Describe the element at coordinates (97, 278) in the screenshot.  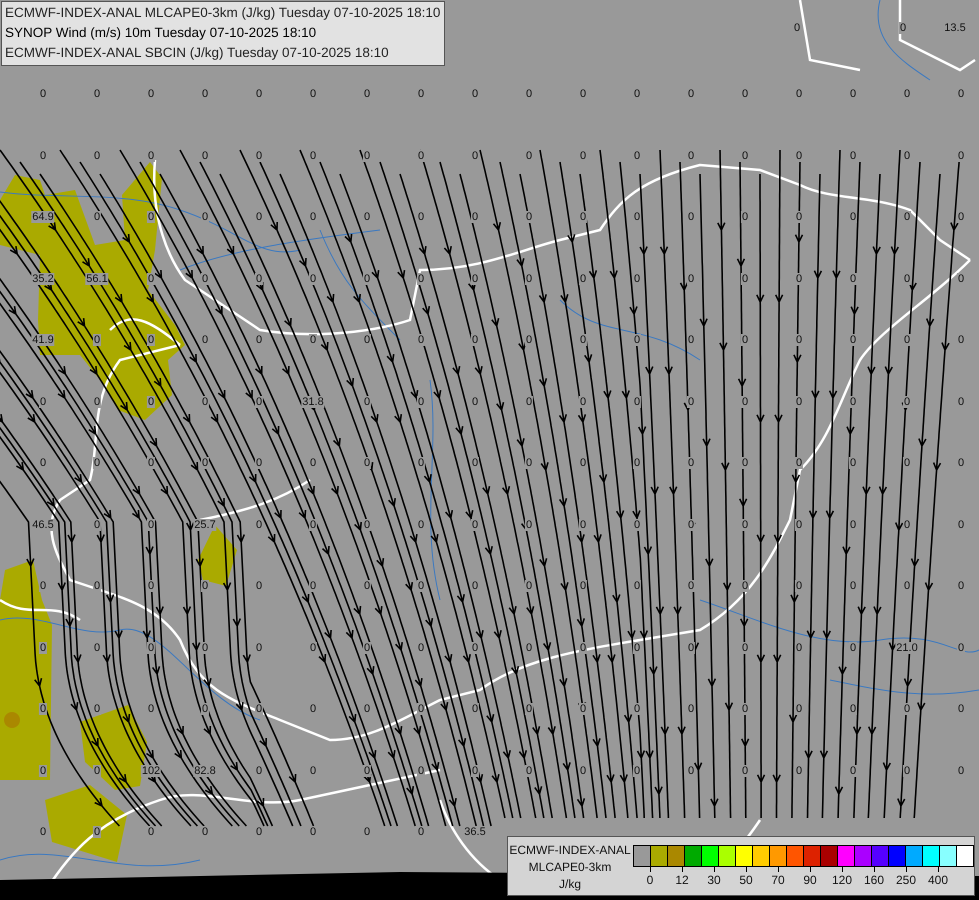
I see `station-value: 56.1` at that location.